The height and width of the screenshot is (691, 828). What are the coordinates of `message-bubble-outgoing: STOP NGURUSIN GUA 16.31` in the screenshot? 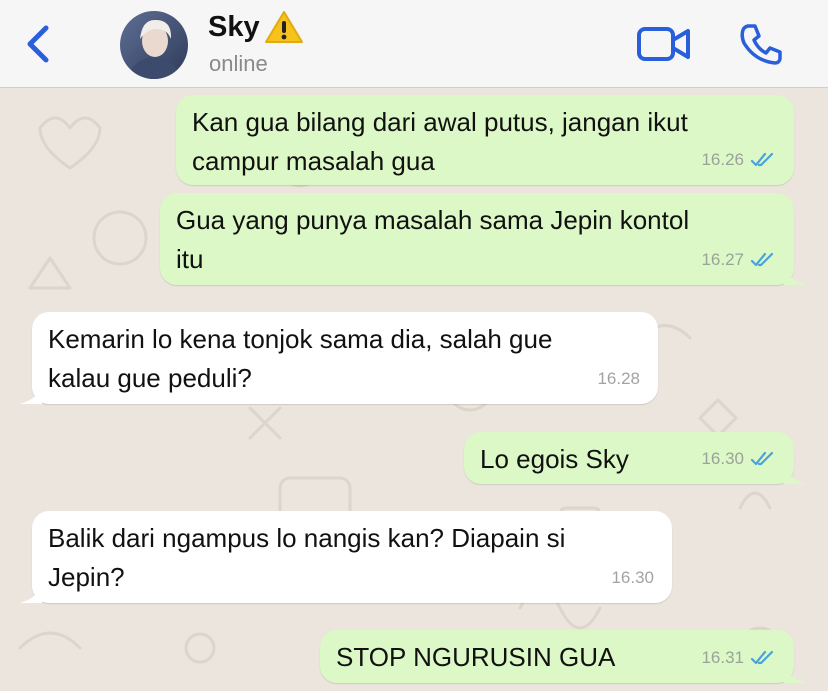 It's located at (563, 656).